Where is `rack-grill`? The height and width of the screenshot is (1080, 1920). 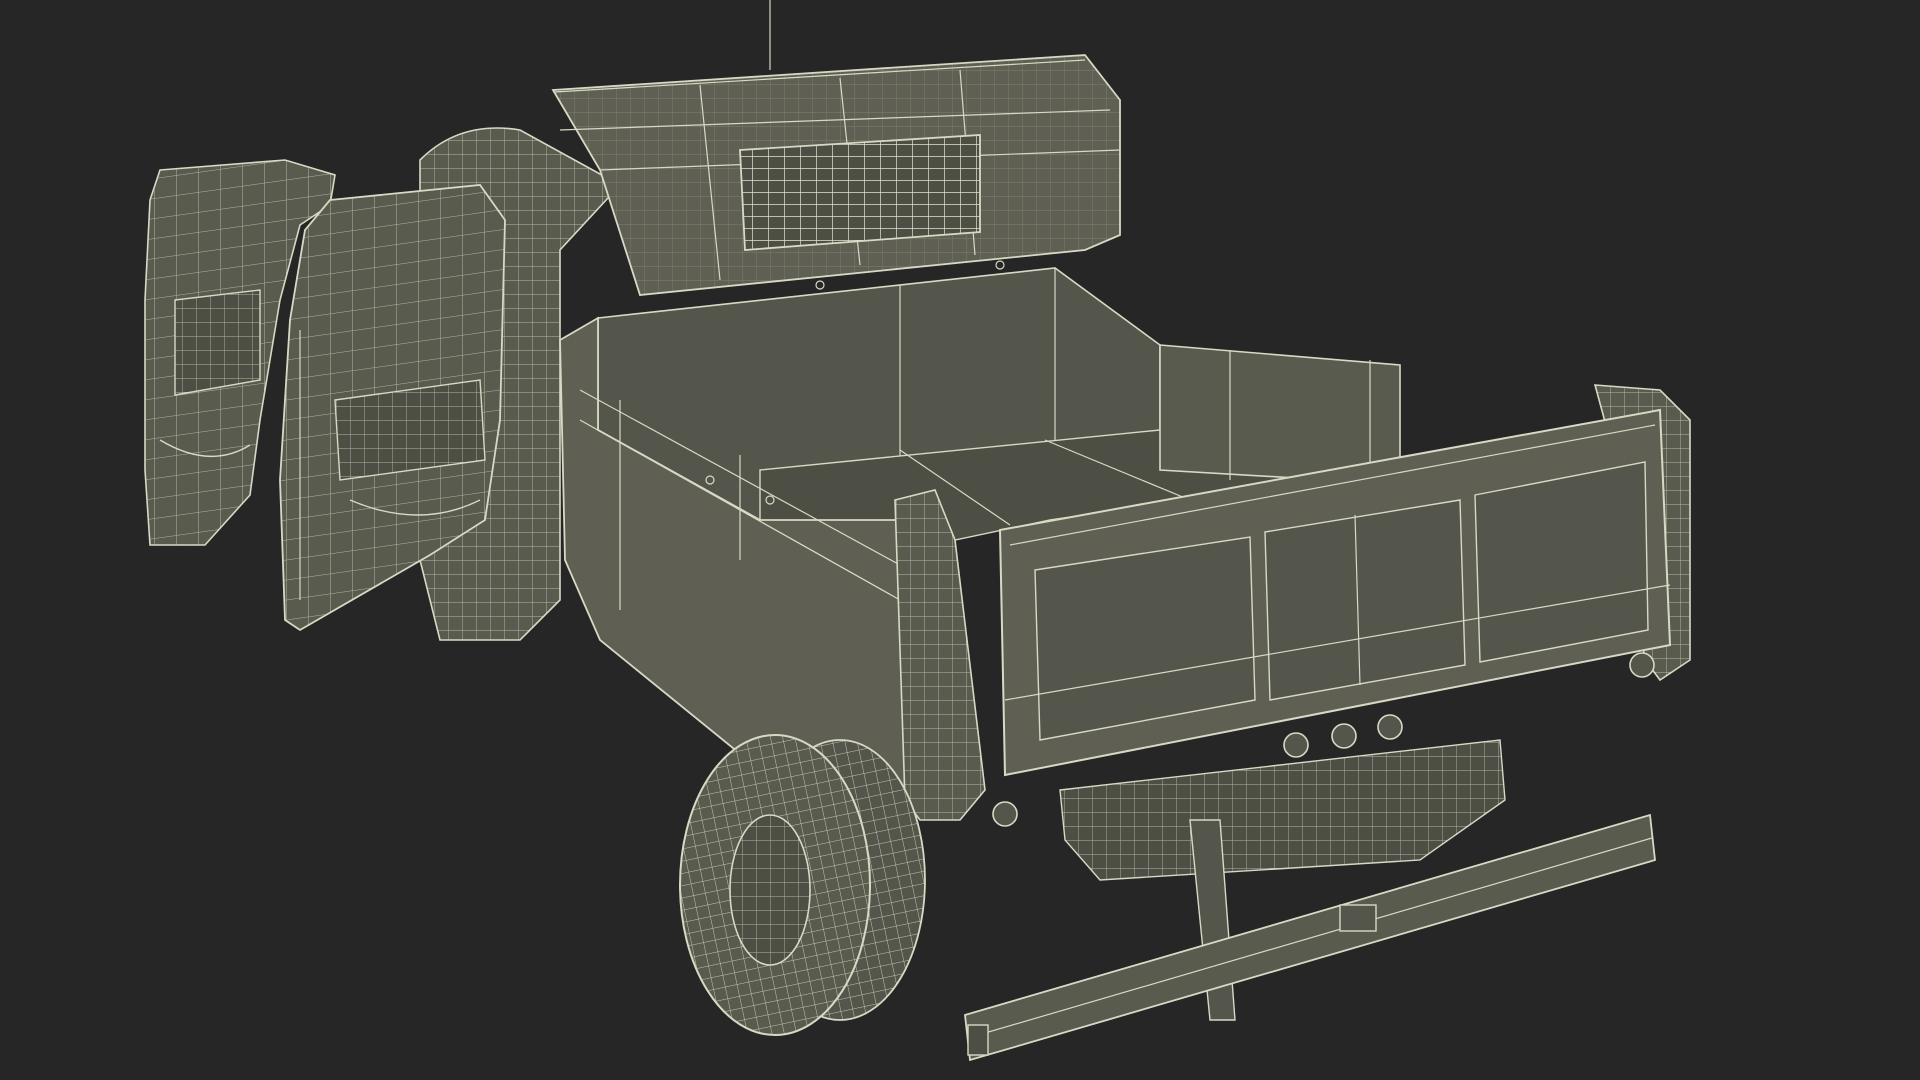 rack-grill is located at coordinates (860, 192).